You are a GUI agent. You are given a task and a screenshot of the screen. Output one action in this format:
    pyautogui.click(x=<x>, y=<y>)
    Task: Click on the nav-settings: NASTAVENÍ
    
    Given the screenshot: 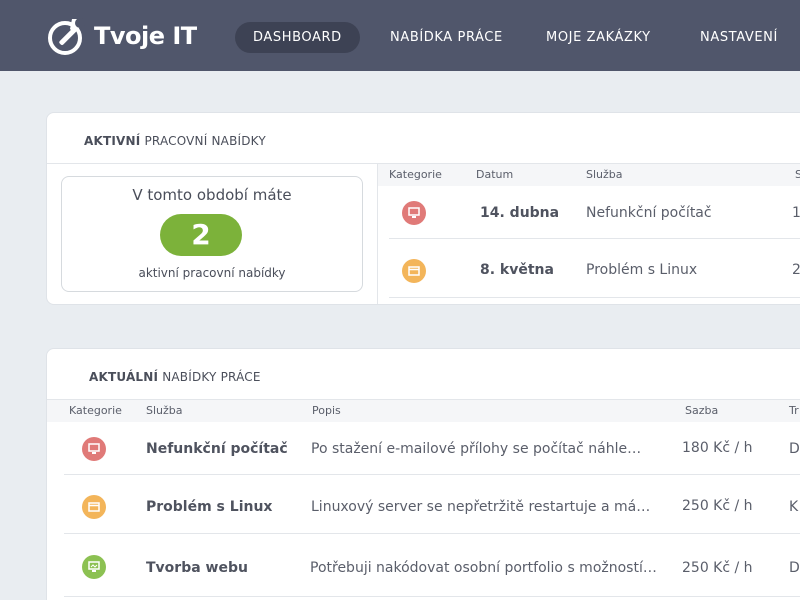 What is the action you would take?
    pyautogui.click(x=739, y=37)
    